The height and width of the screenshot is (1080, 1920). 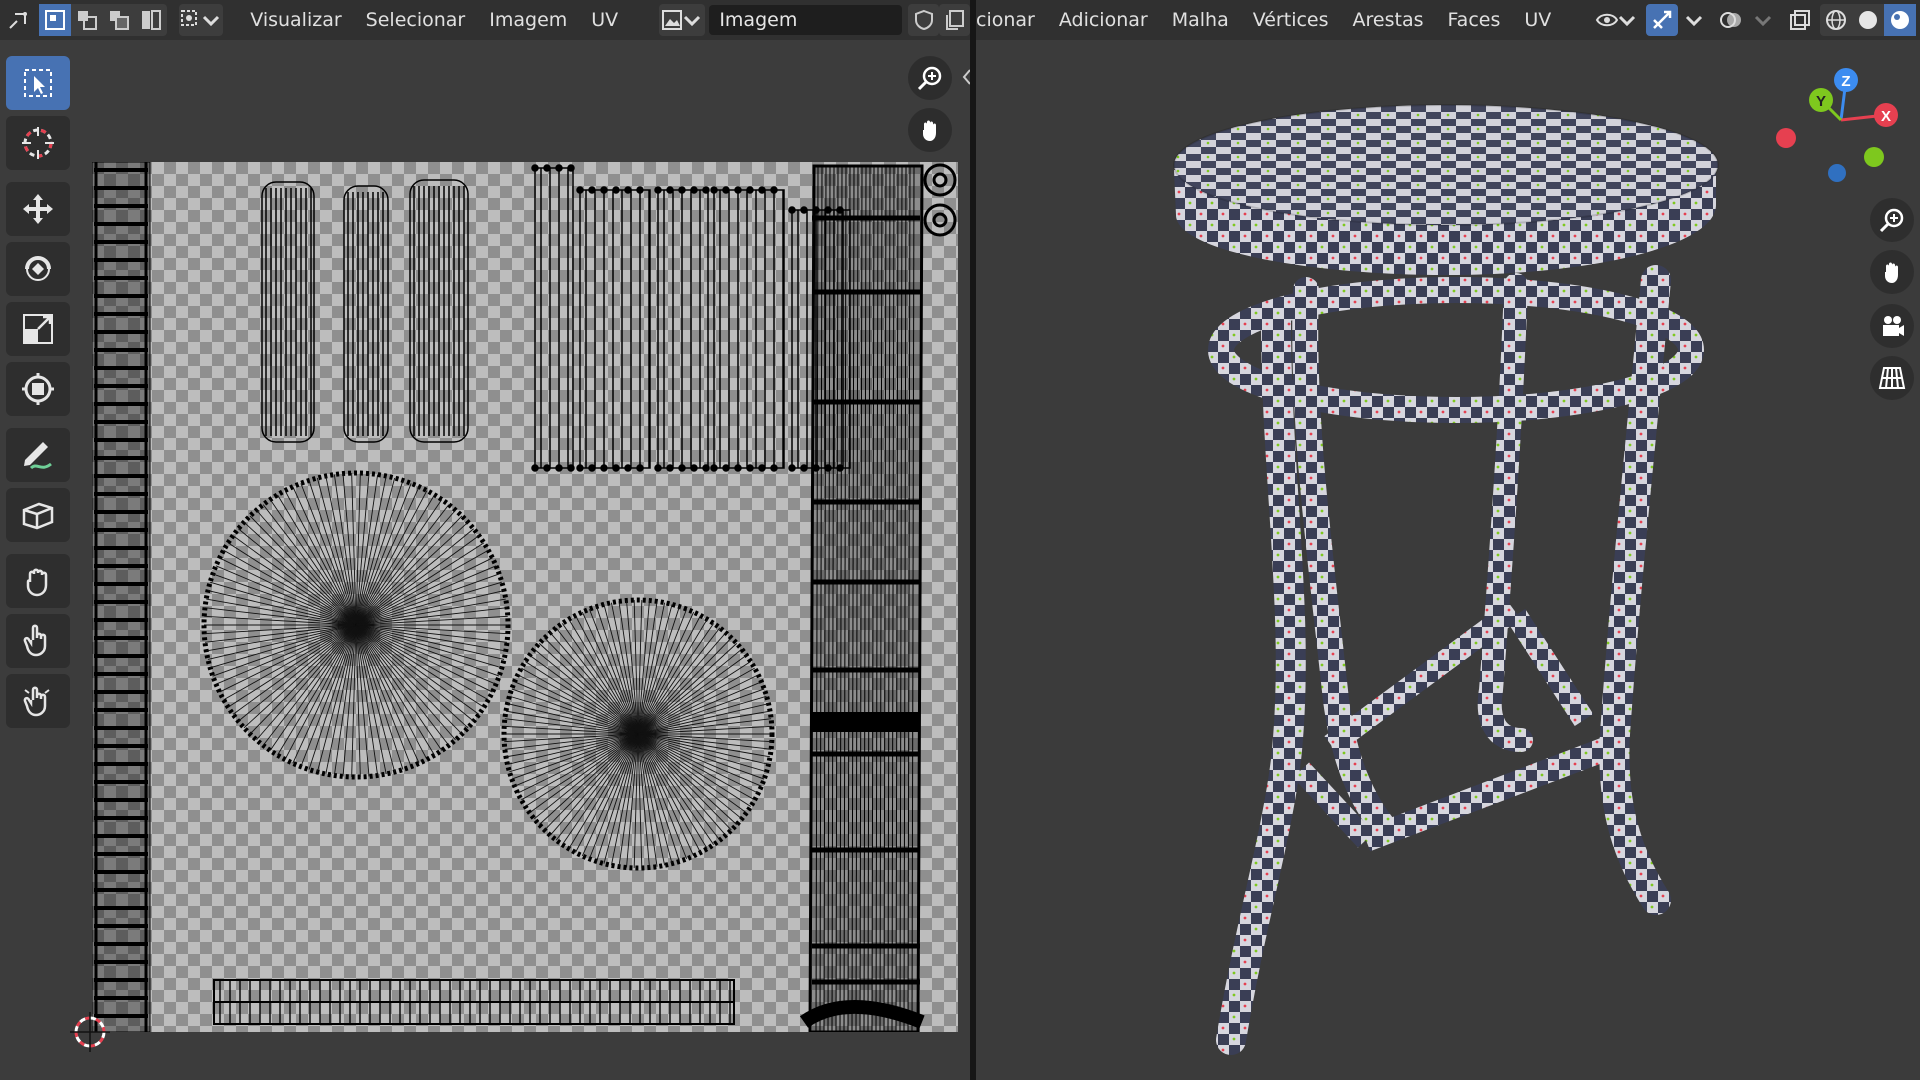 I want to click on select-subtract-icon, so click(x=119, y=20).